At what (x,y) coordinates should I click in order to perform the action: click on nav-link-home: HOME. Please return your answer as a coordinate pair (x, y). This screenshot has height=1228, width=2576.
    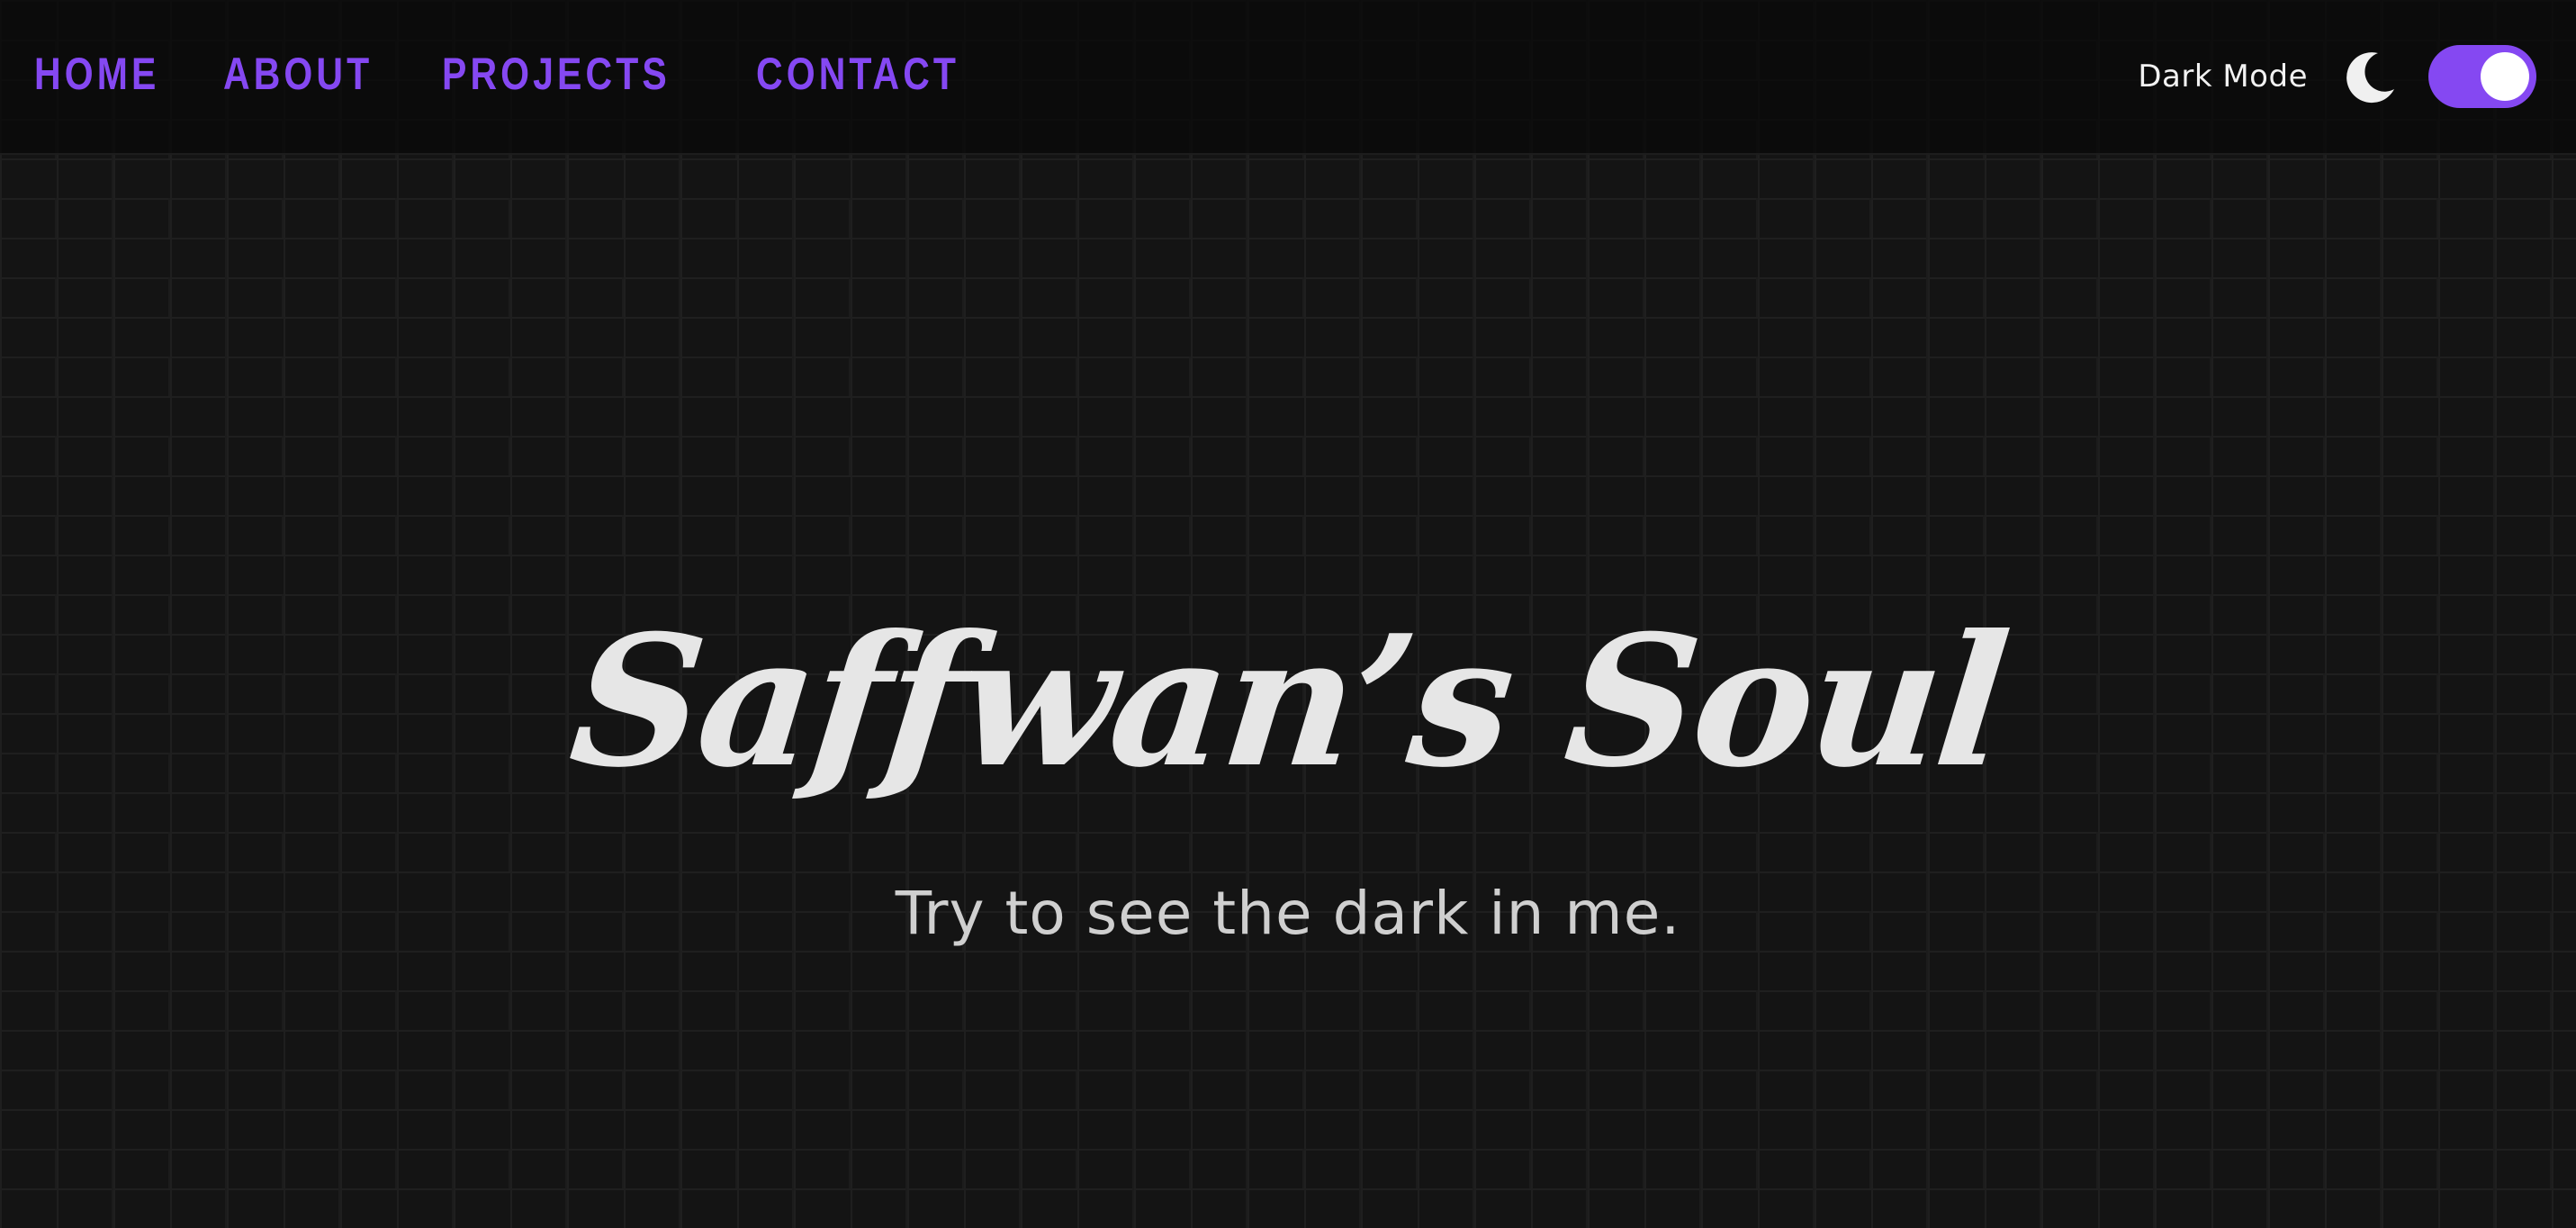
    Looking at the image, I should click on (96, 76).